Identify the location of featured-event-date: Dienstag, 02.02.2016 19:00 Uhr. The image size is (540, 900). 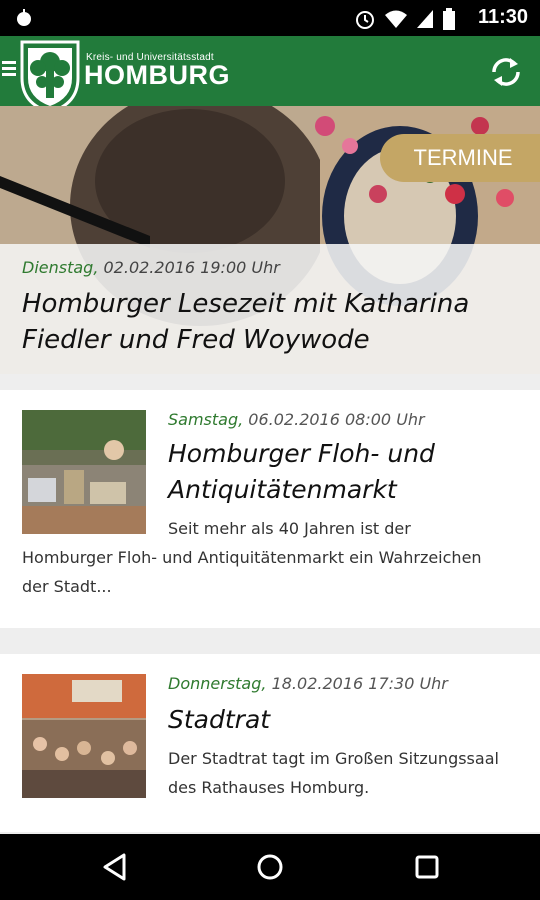
(151, 267).